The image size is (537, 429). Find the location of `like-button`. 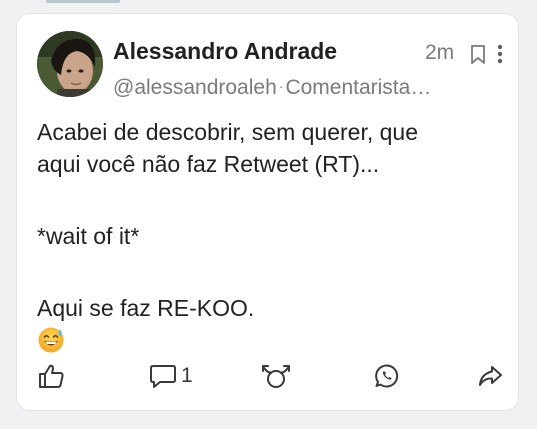

like-button is located at coordinates (51, 376).